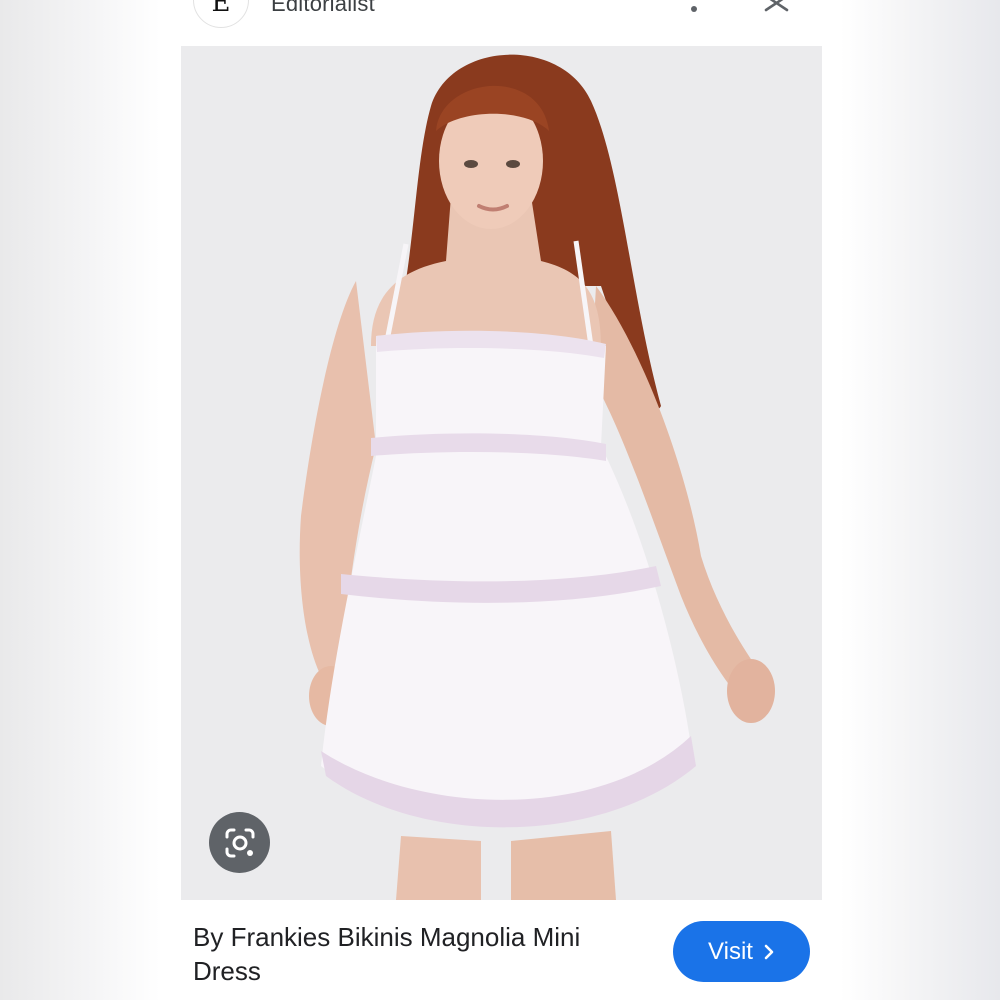 The width and height of the screenshot is (1000, 1000). I want to click on site-logo: E, so click(221, 14).